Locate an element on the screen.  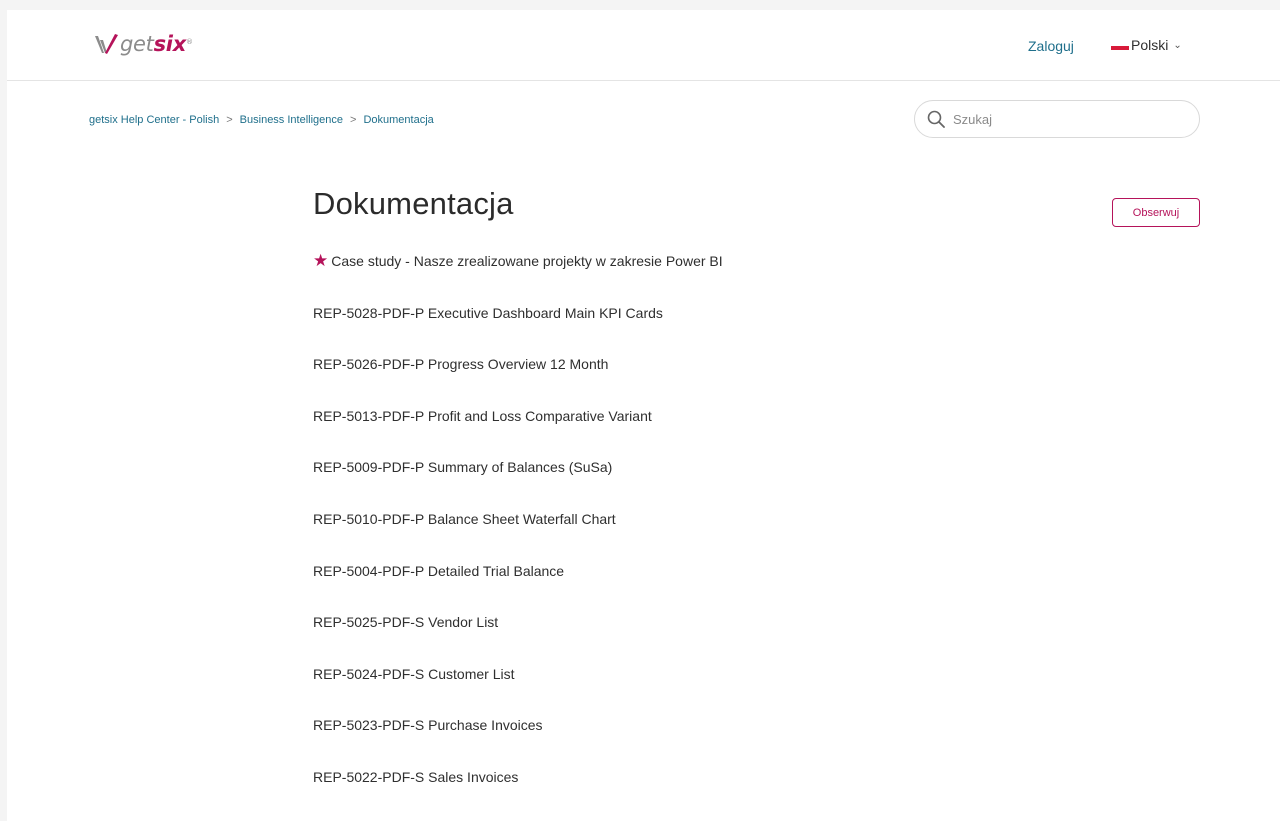
logo-wordmark: getsix® is located at coordinates (156, 44).